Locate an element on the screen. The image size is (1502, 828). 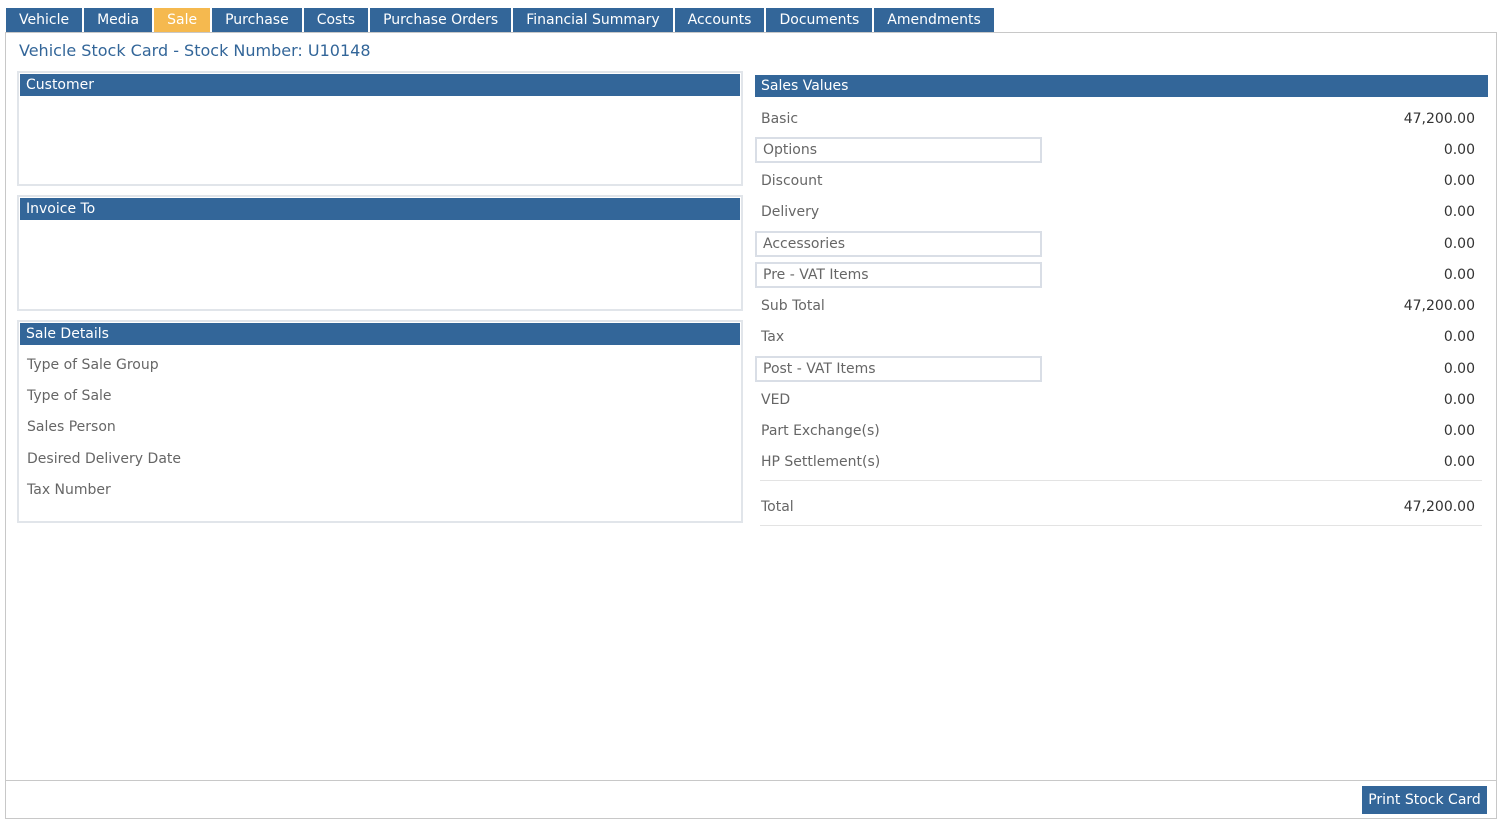
tab-amendments: Amendments is located at coordinates (934, 20).